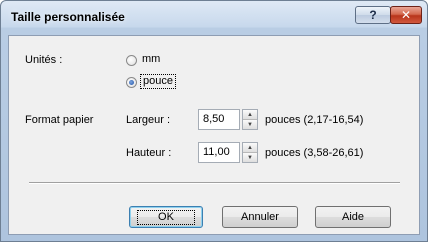 This screenshot has width=428, height=242. I want to click on help-button: Aide, so click(353, 217).